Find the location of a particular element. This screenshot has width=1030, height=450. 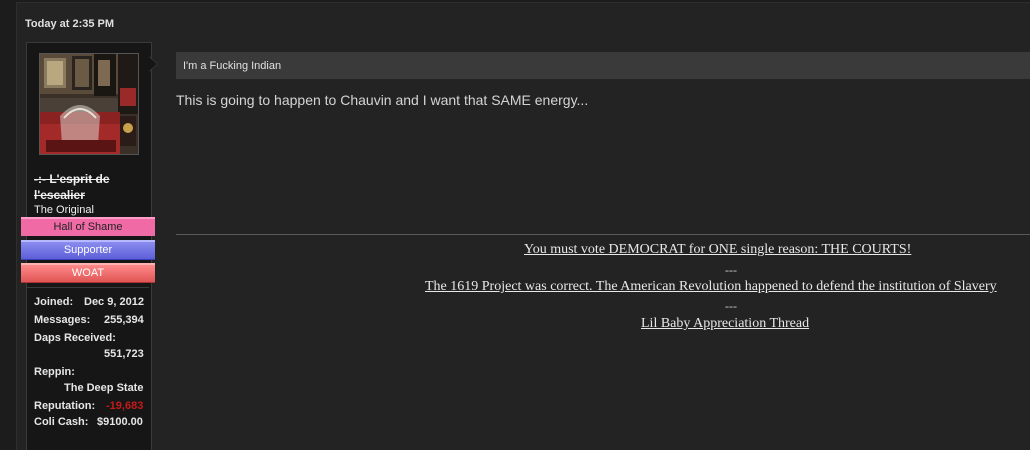

avatar is located at coordinates (89, 104).